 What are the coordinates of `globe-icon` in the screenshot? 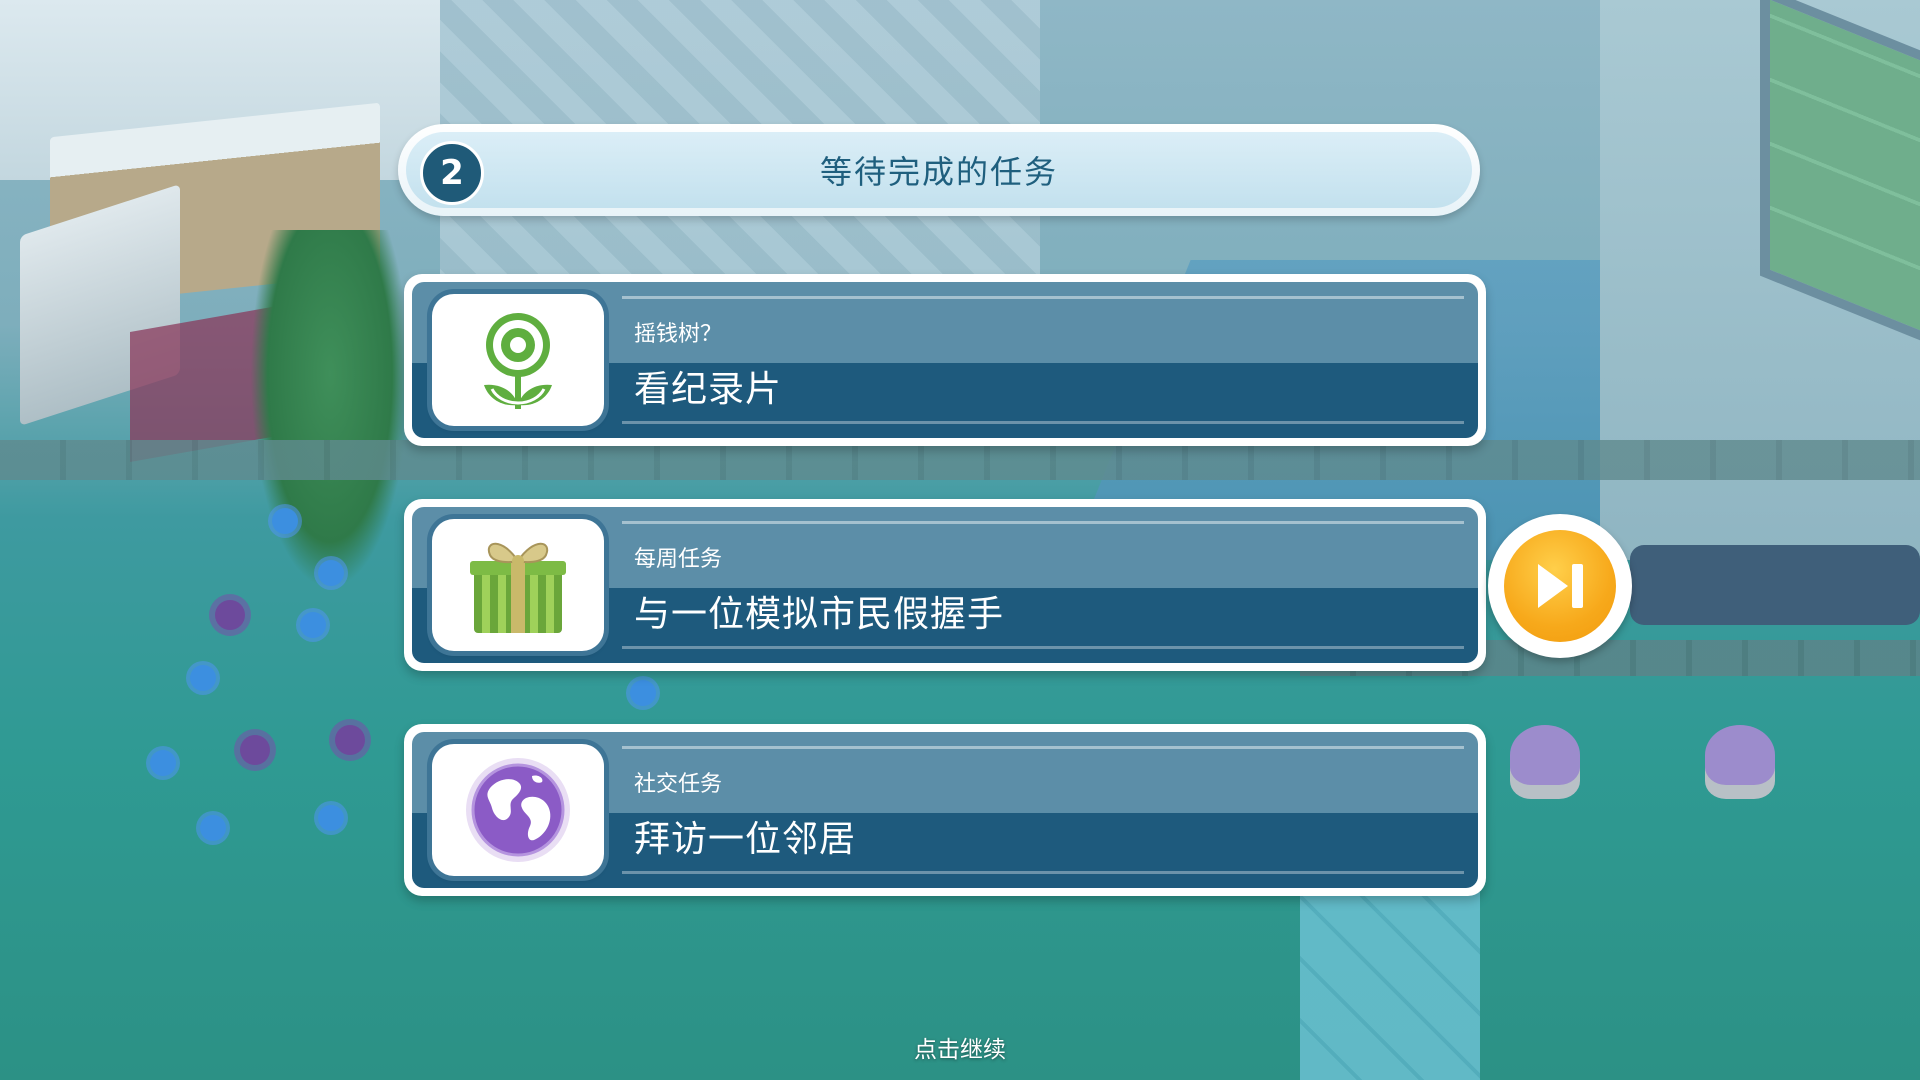 It's located at (518, 810).